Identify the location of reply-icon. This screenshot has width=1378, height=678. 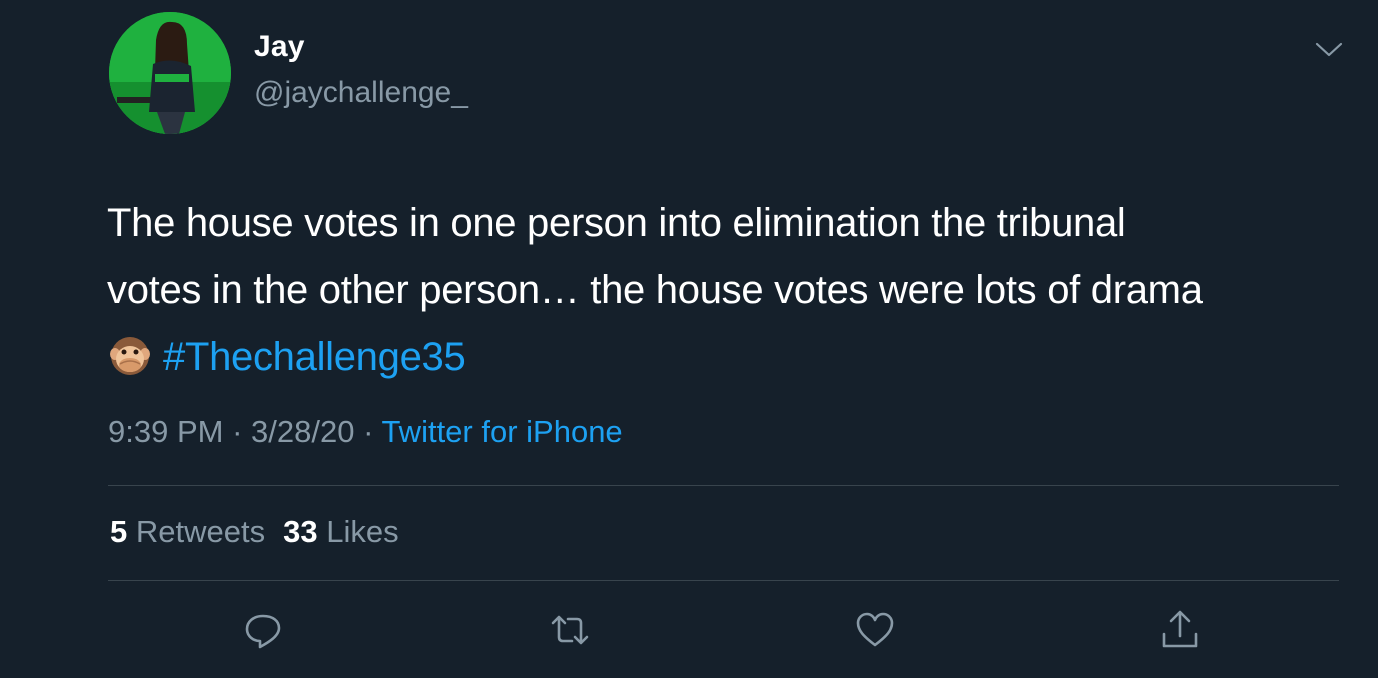
(263, 631).